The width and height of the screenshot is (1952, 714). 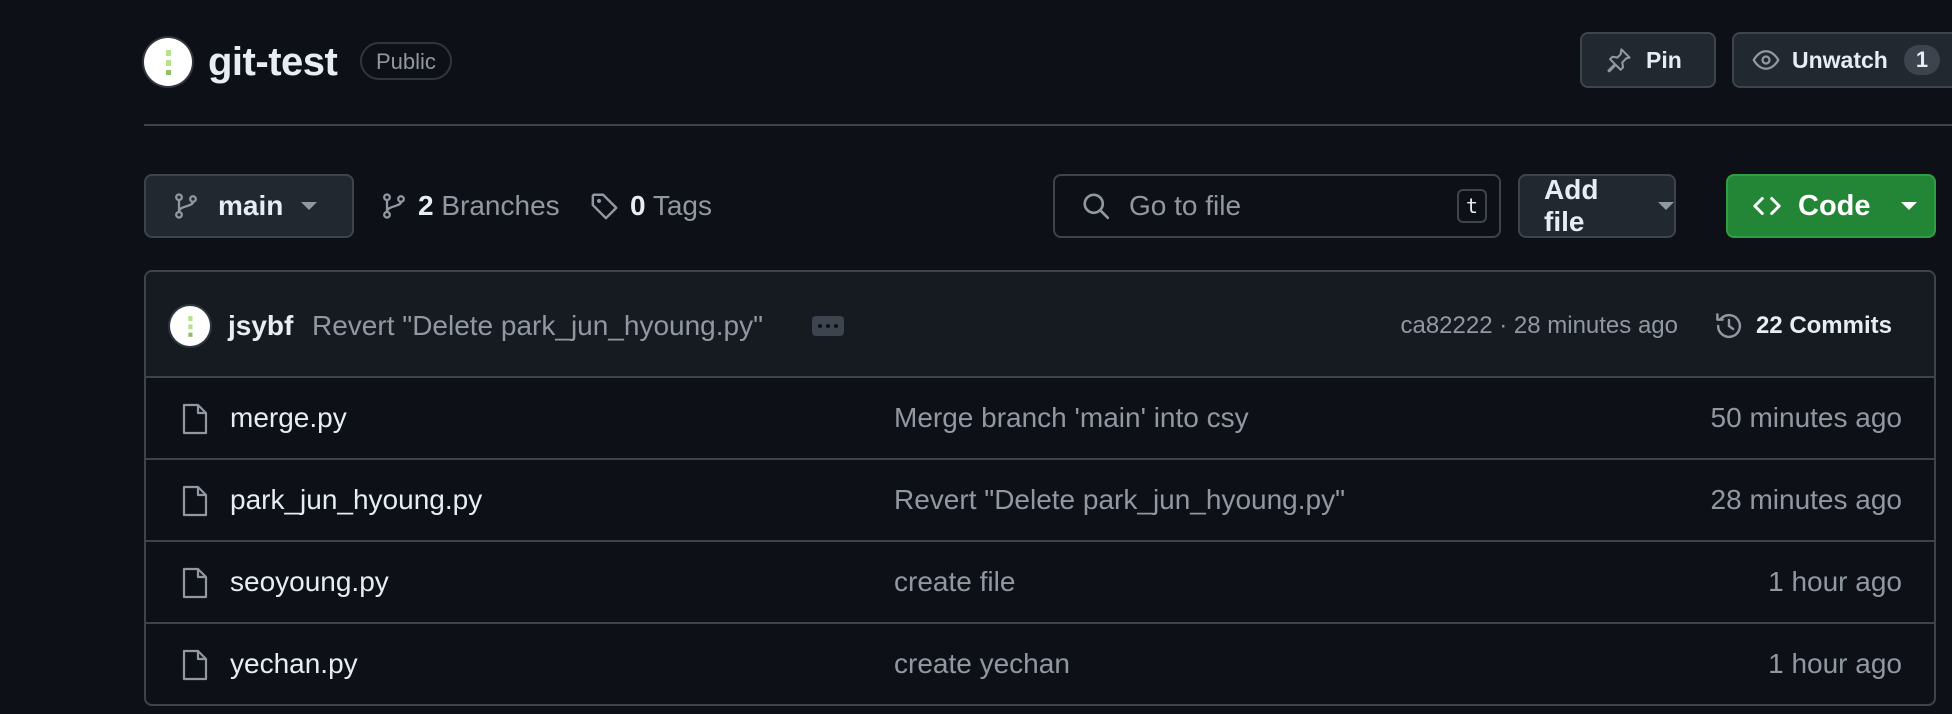 I want to click on file-name-link: merge.py, so click(x=288, y=418).